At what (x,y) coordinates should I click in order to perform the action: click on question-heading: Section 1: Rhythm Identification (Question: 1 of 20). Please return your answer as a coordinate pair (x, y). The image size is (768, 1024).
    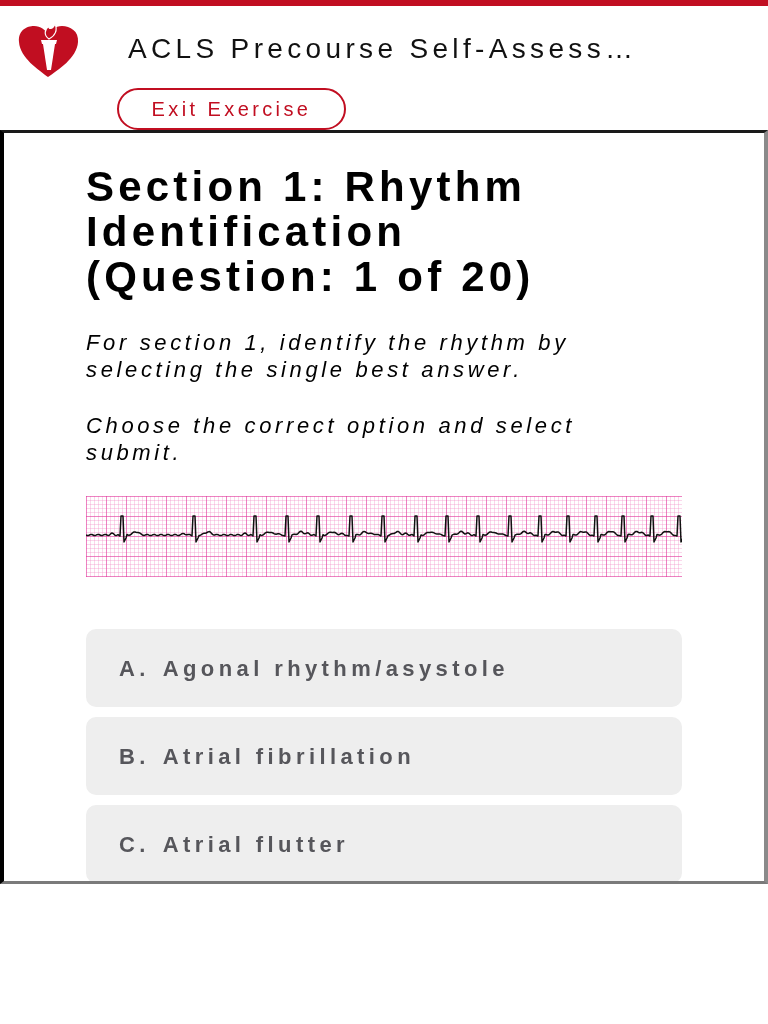
    Looking at the image, I should click on (311, 231).